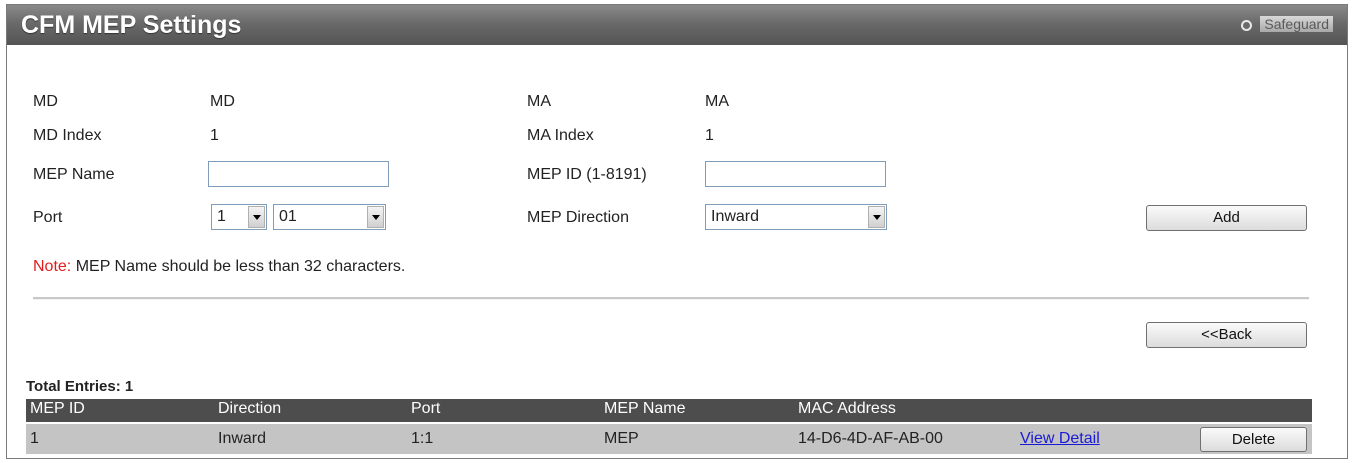 Image resolution: width=1354 pixels, height=463 pixels. I want to click on mep-direction-label: MEP Direction, so click(578, 217).